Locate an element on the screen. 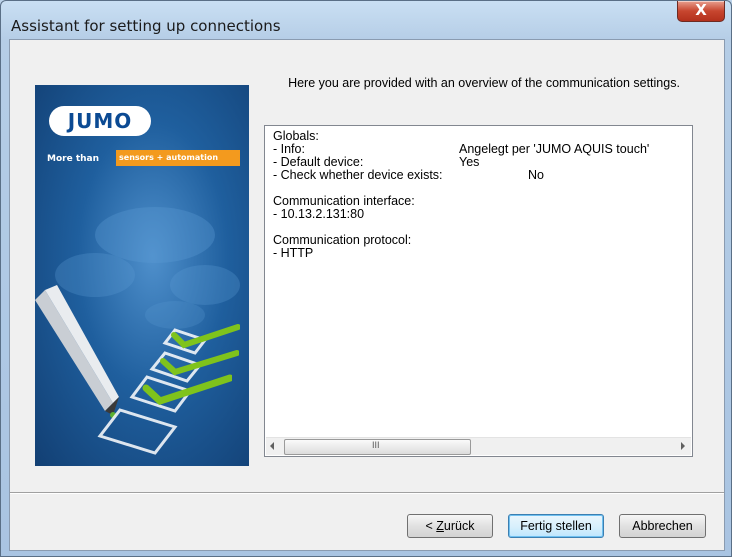 The width and height of the screenshot is (732, 557). title-bar: Assistant for setting up connections X is located at coordinates (366, 20).